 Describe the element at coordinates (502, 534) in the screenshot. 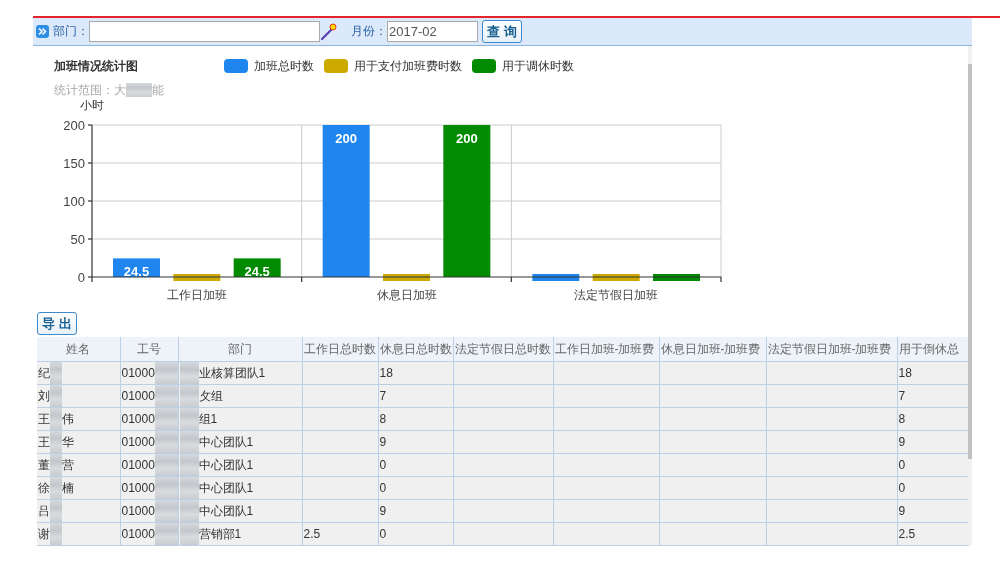

I see `table-row: 谢 01000 营销部1 2.5 0 2.5` at that location.